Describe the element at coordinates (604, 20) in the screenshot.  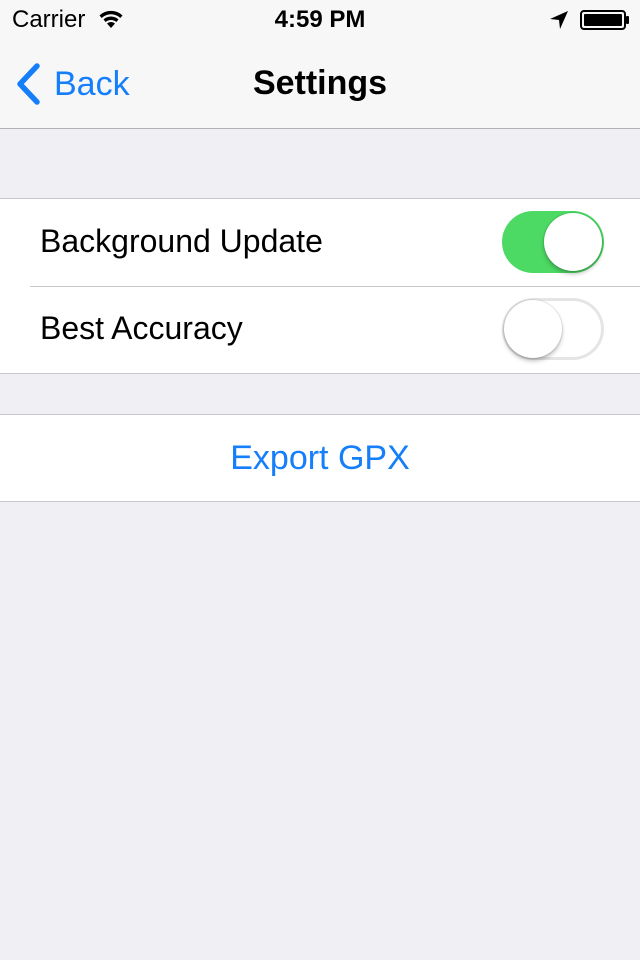
I see `battery-icon` at that location.